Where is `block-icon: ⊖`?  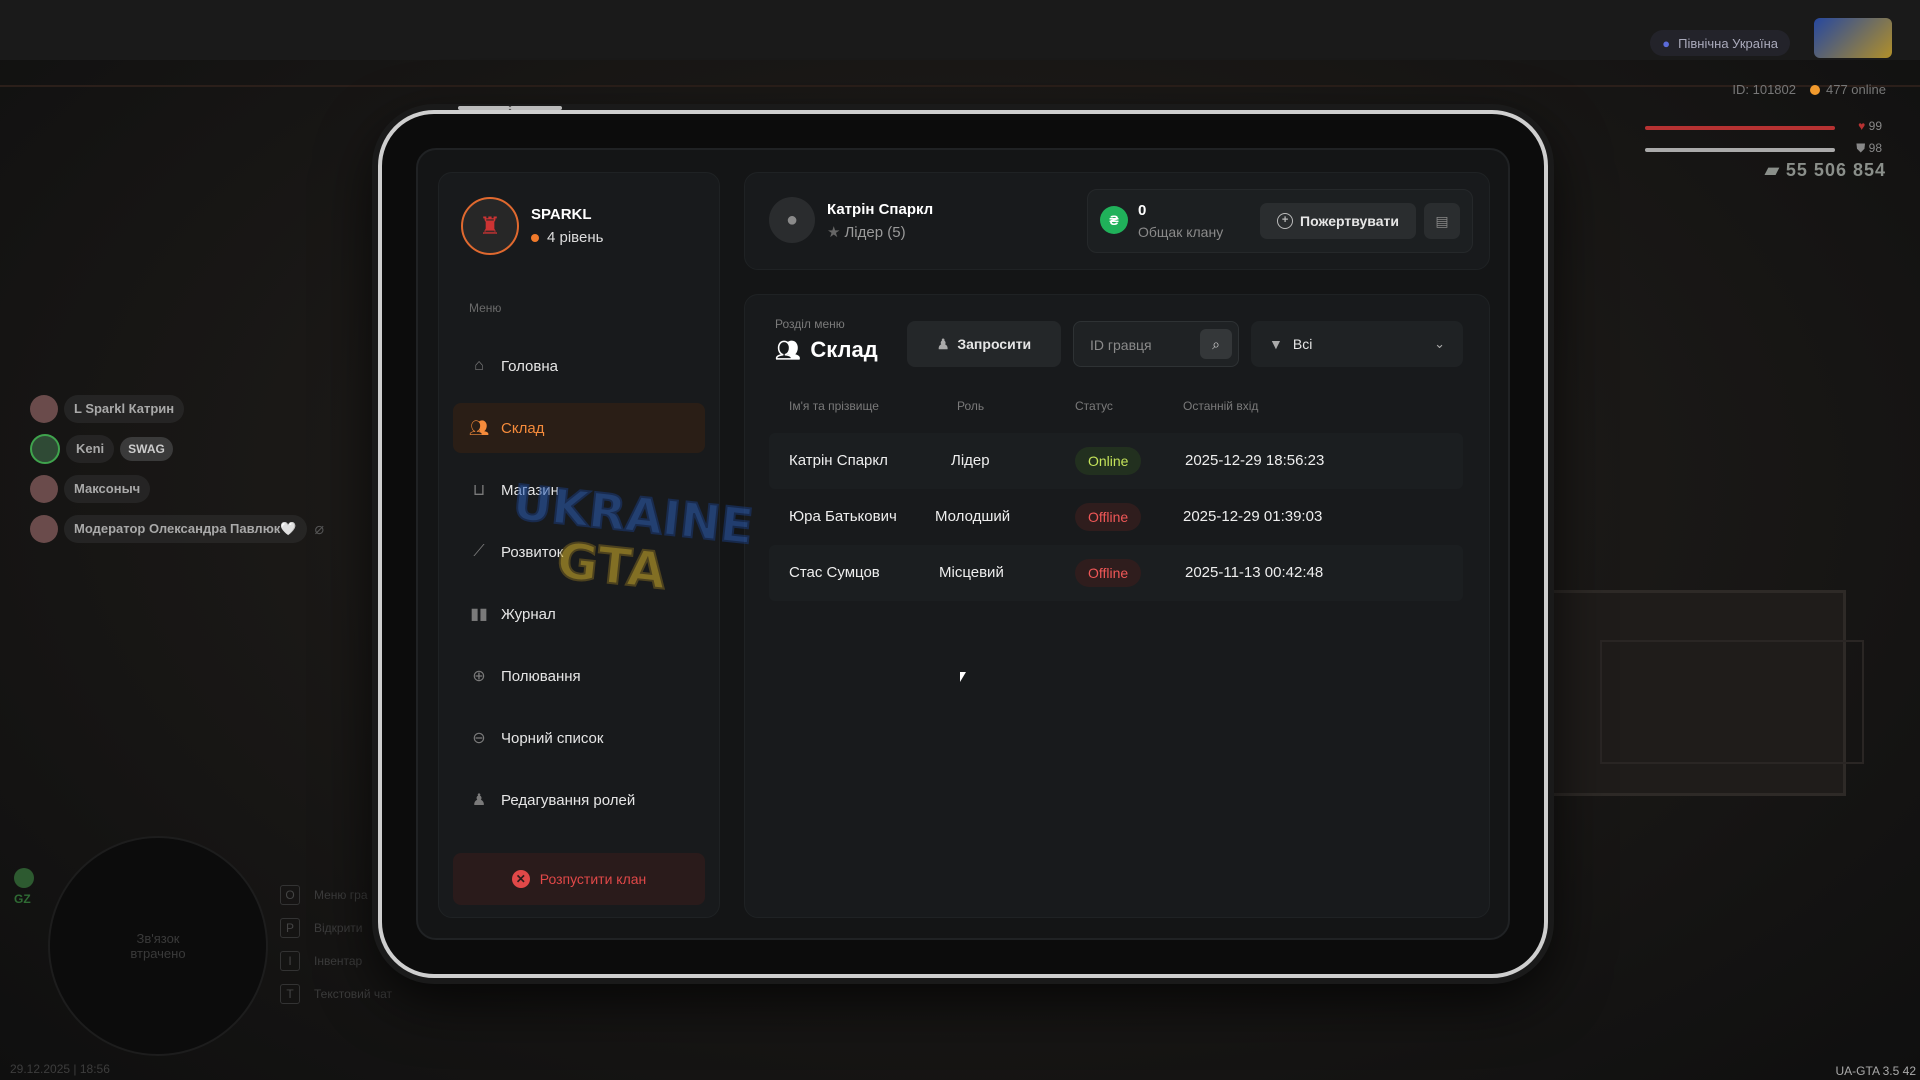 block-icon: ⊖ is located at coordinates (479, 738).